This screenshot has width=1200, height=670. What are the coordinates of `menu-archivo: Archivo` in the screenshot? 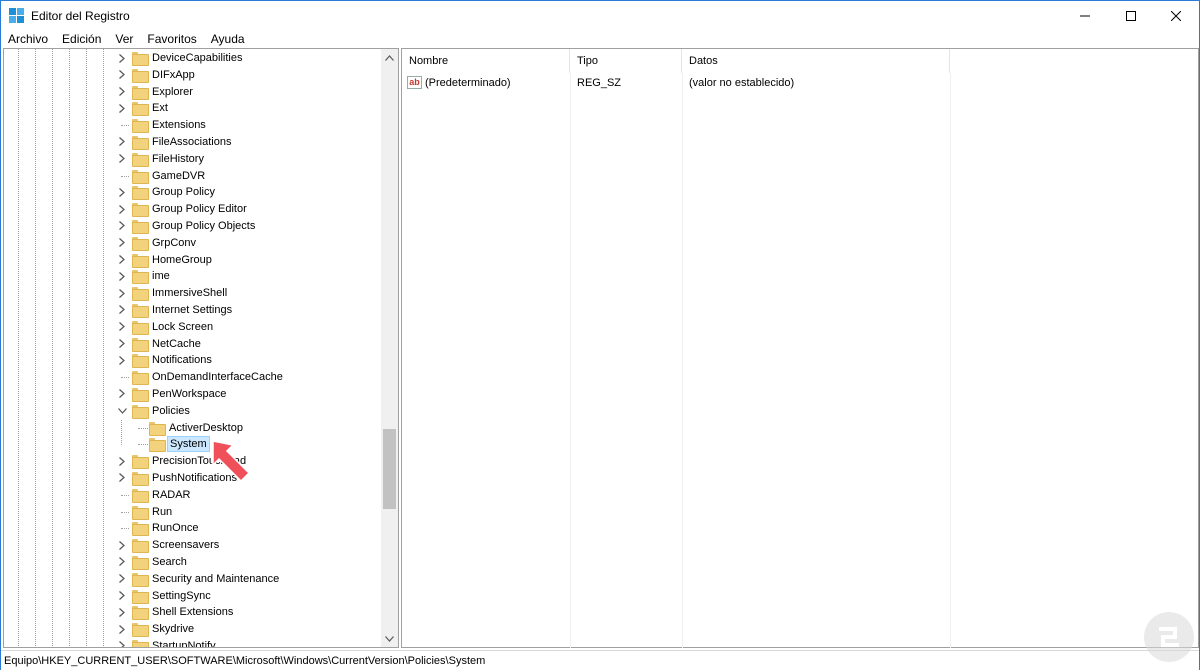 It's located at (28, 39).